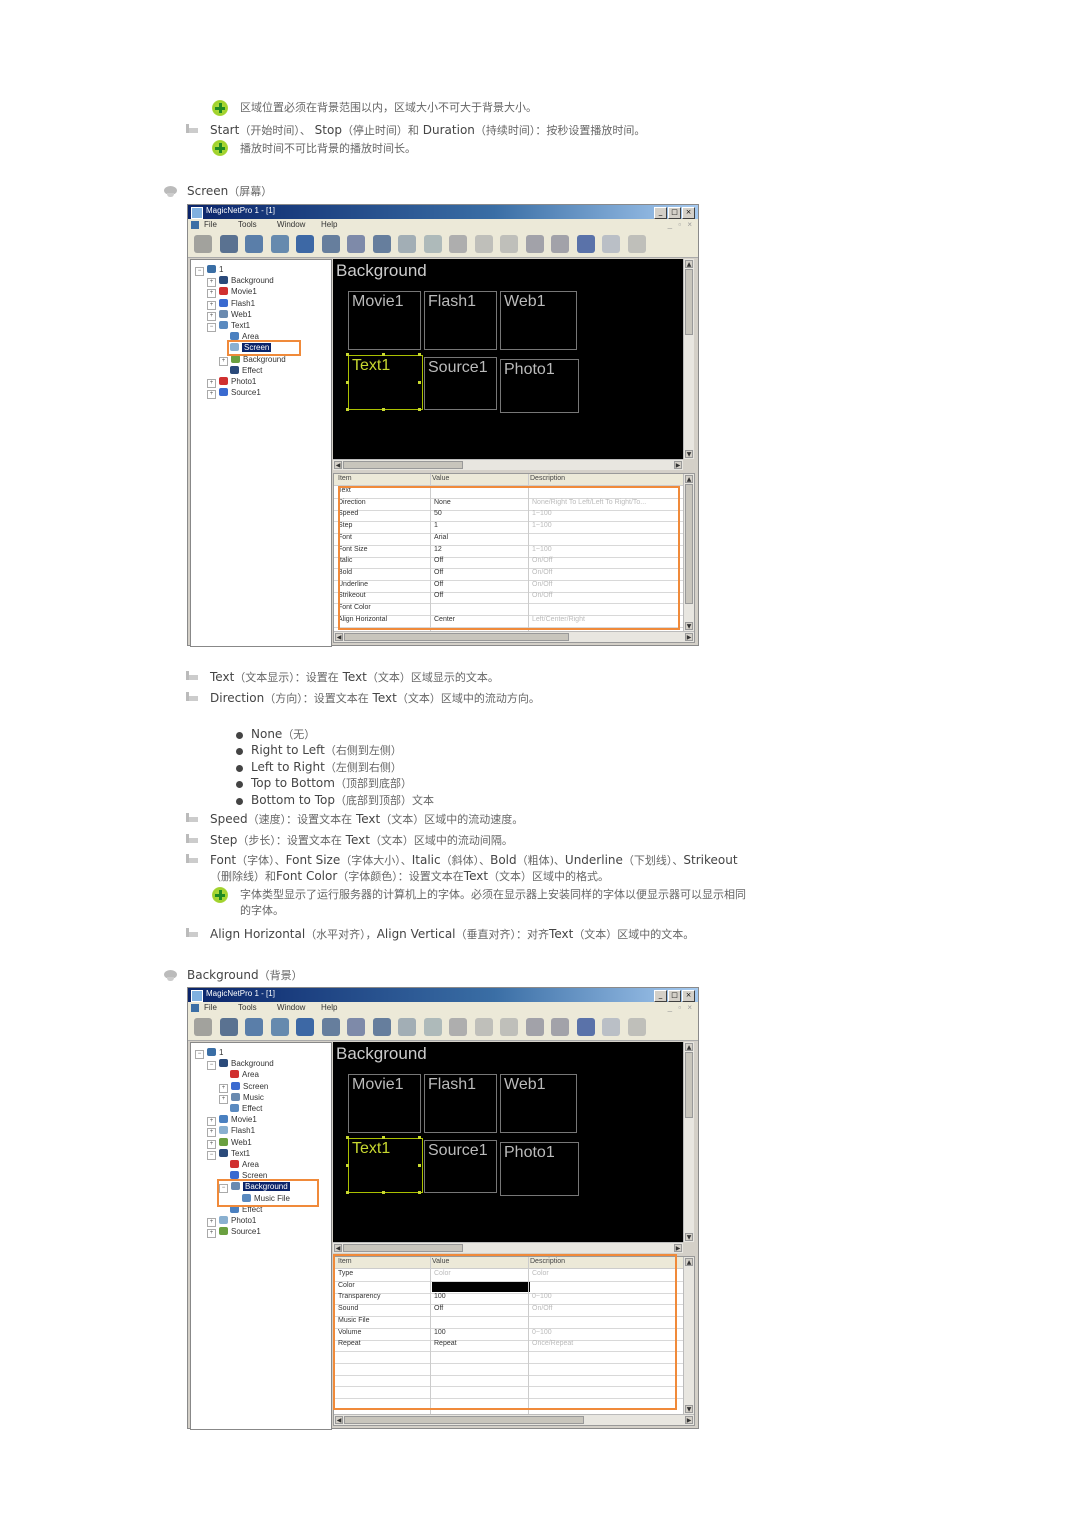 This screenshot has height=1528, width=1080. Describe the element at coordinates (234, 393) in the screenshot. I see `tree-node: + Source1` at that location.